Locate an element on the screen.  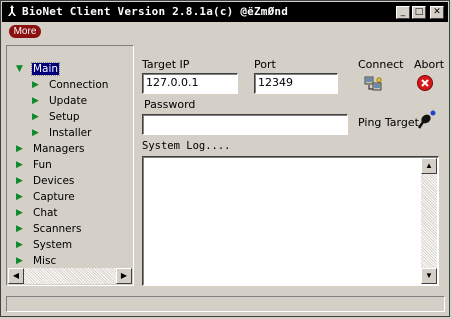
tree-item-label: Installer is located at coordinates (70, 133).